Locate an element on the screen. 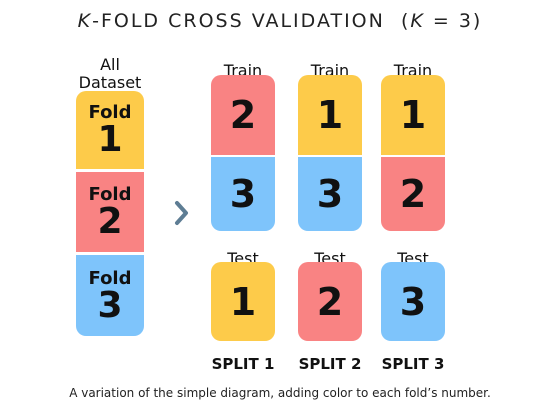 This screenshot has width=560, height=415. dataset-fold-2: Fold 2 is located at coordinates (110, 212).